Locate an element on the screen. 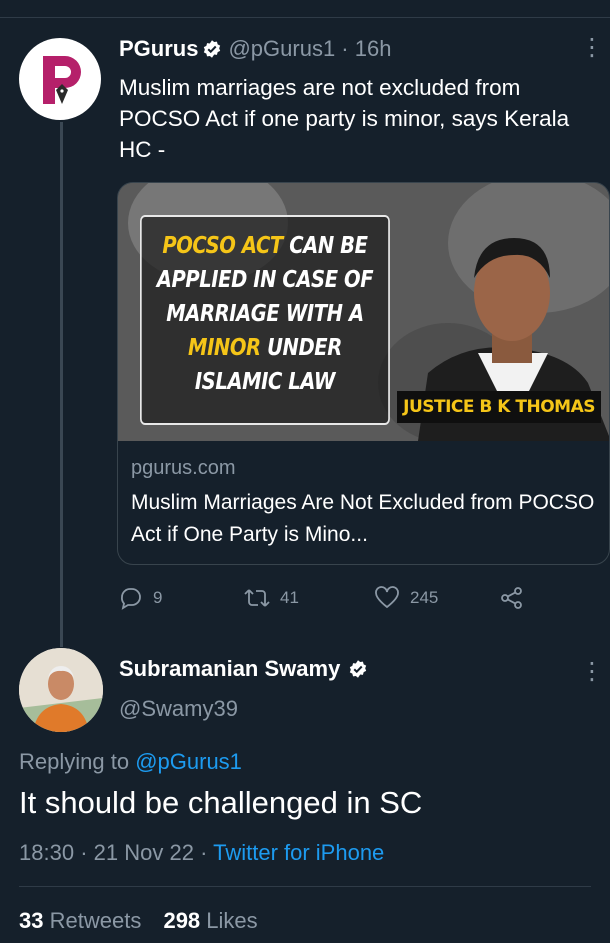  pgurus-logo-icon is located at coordinates (62, 80).